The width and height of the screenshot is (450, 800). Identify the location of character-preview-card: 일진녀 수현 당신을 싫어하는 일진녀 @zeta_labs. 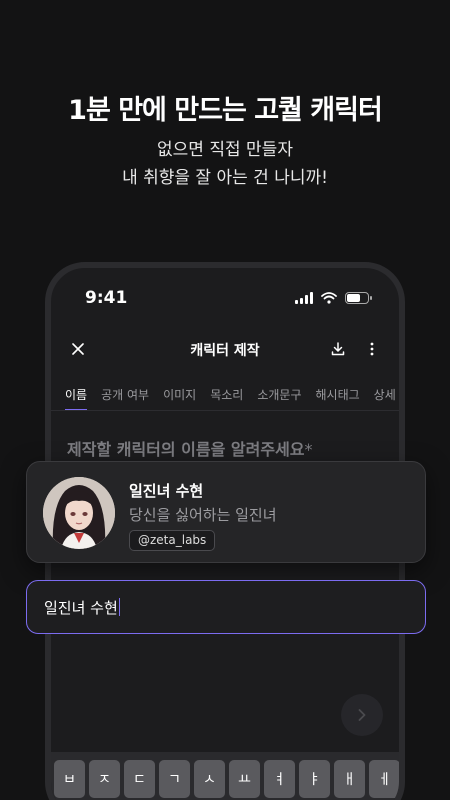
(226, 512).